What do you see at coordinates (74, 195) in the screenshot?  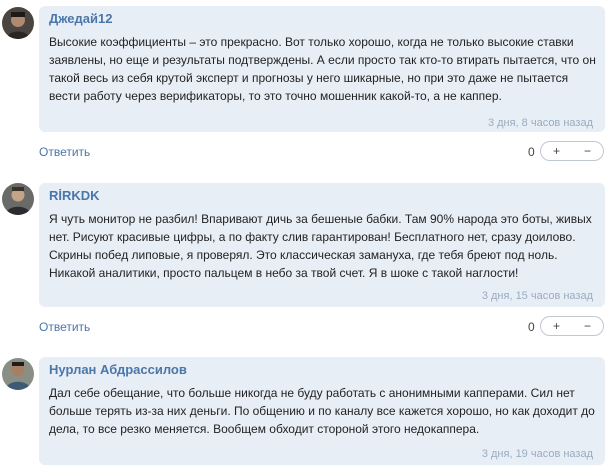 I see `comment-author: RİRKDK` at bounding box center [74, 195].